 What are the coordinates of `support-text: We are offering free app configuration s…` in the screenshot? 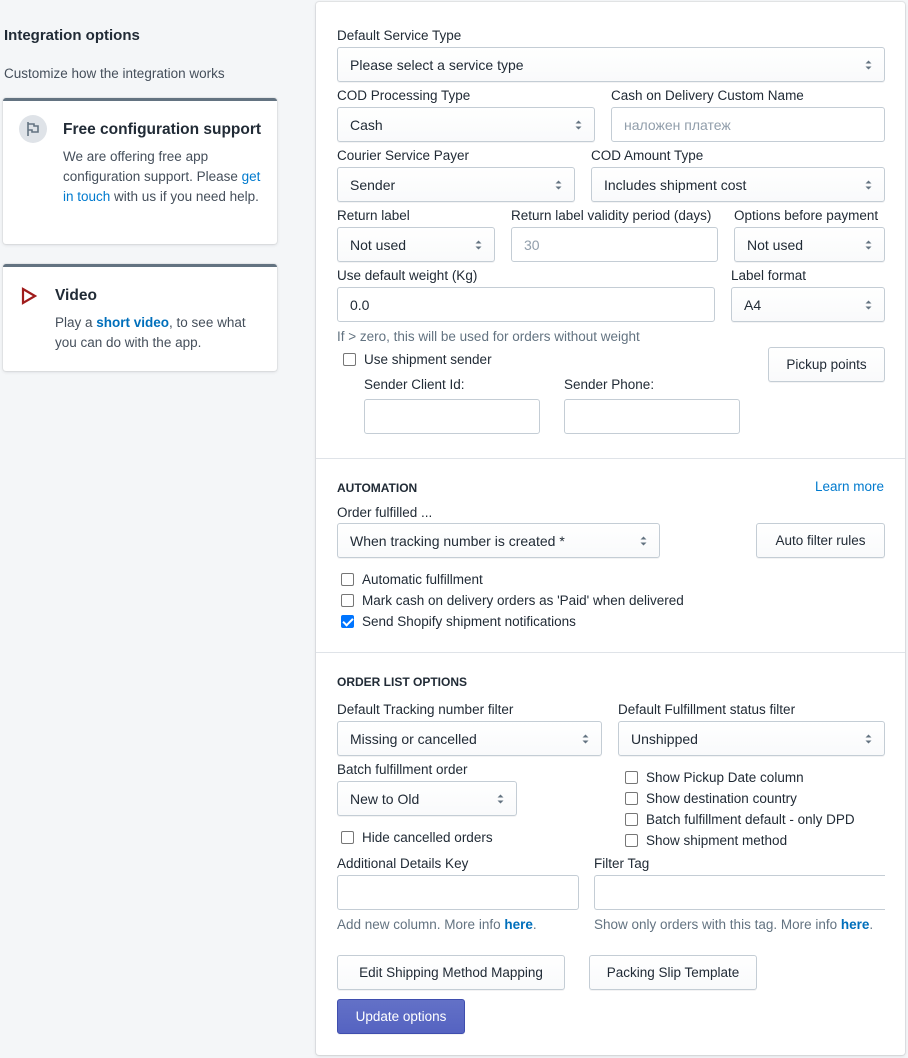 It's located at (162, 176).